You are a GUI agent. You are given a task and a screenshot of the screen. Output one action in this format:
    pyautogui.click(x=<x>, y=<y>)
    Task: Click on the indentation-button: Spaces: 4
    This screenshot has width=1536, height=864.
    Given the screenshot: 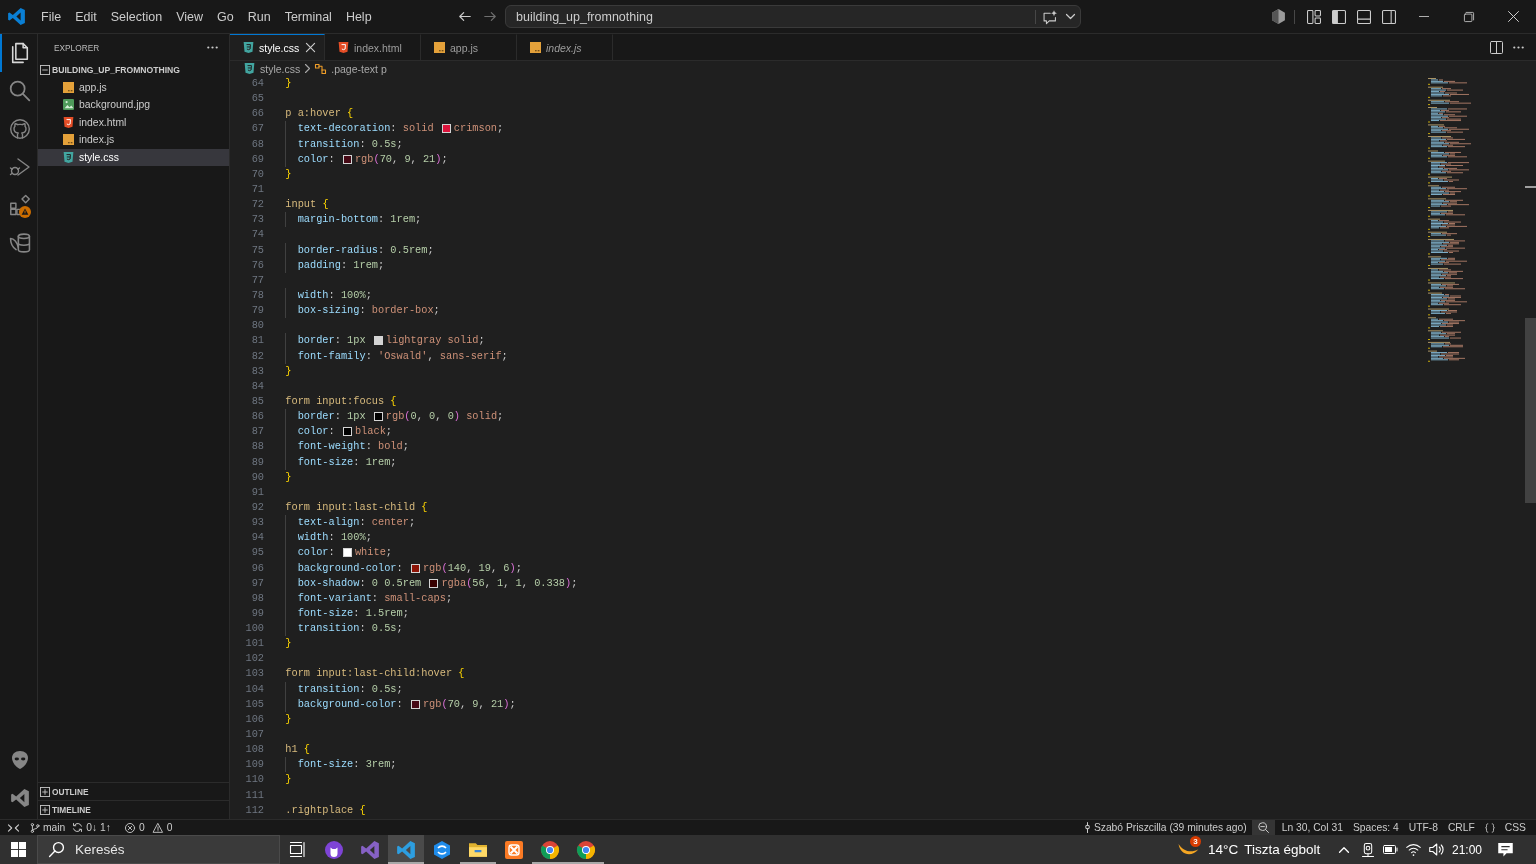 What is the action you would take?
    pyautogui.click(x=1375, y=827)
    